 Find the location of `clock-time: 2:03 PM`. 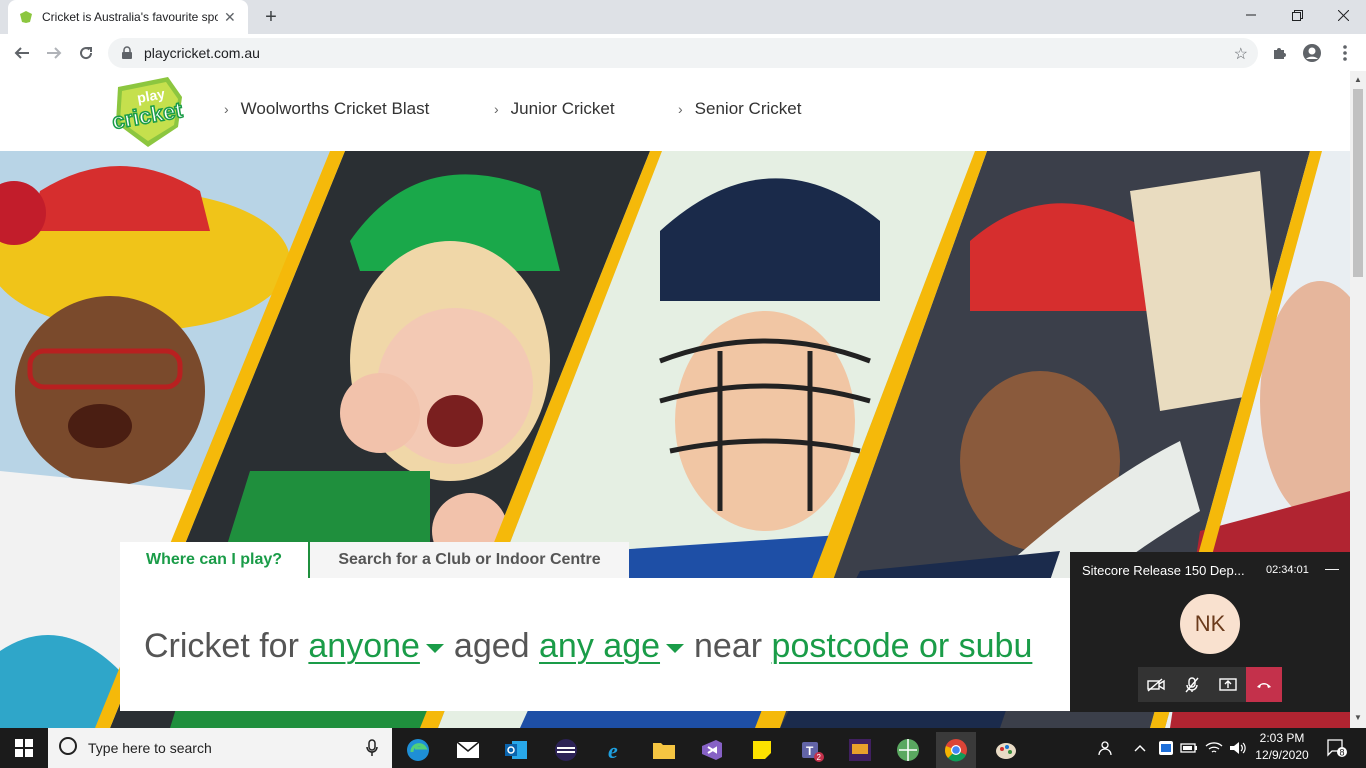

clock-time: 2:03 PM is located at coordinates (1282, 738).